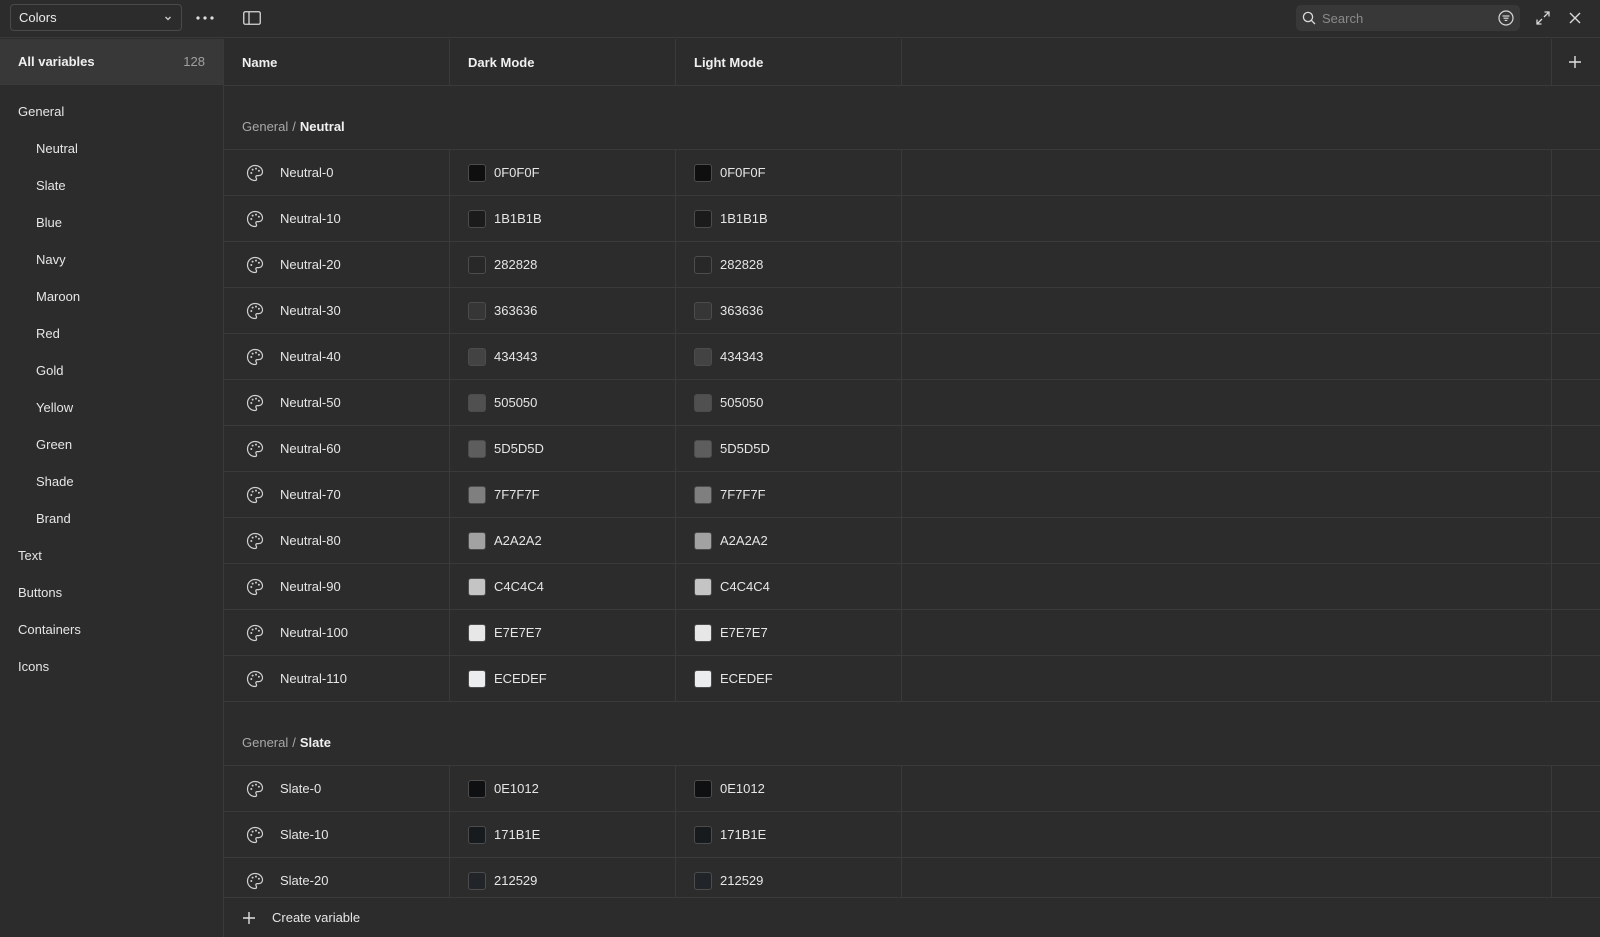  I want to click on close-button, so click(1575, 18).